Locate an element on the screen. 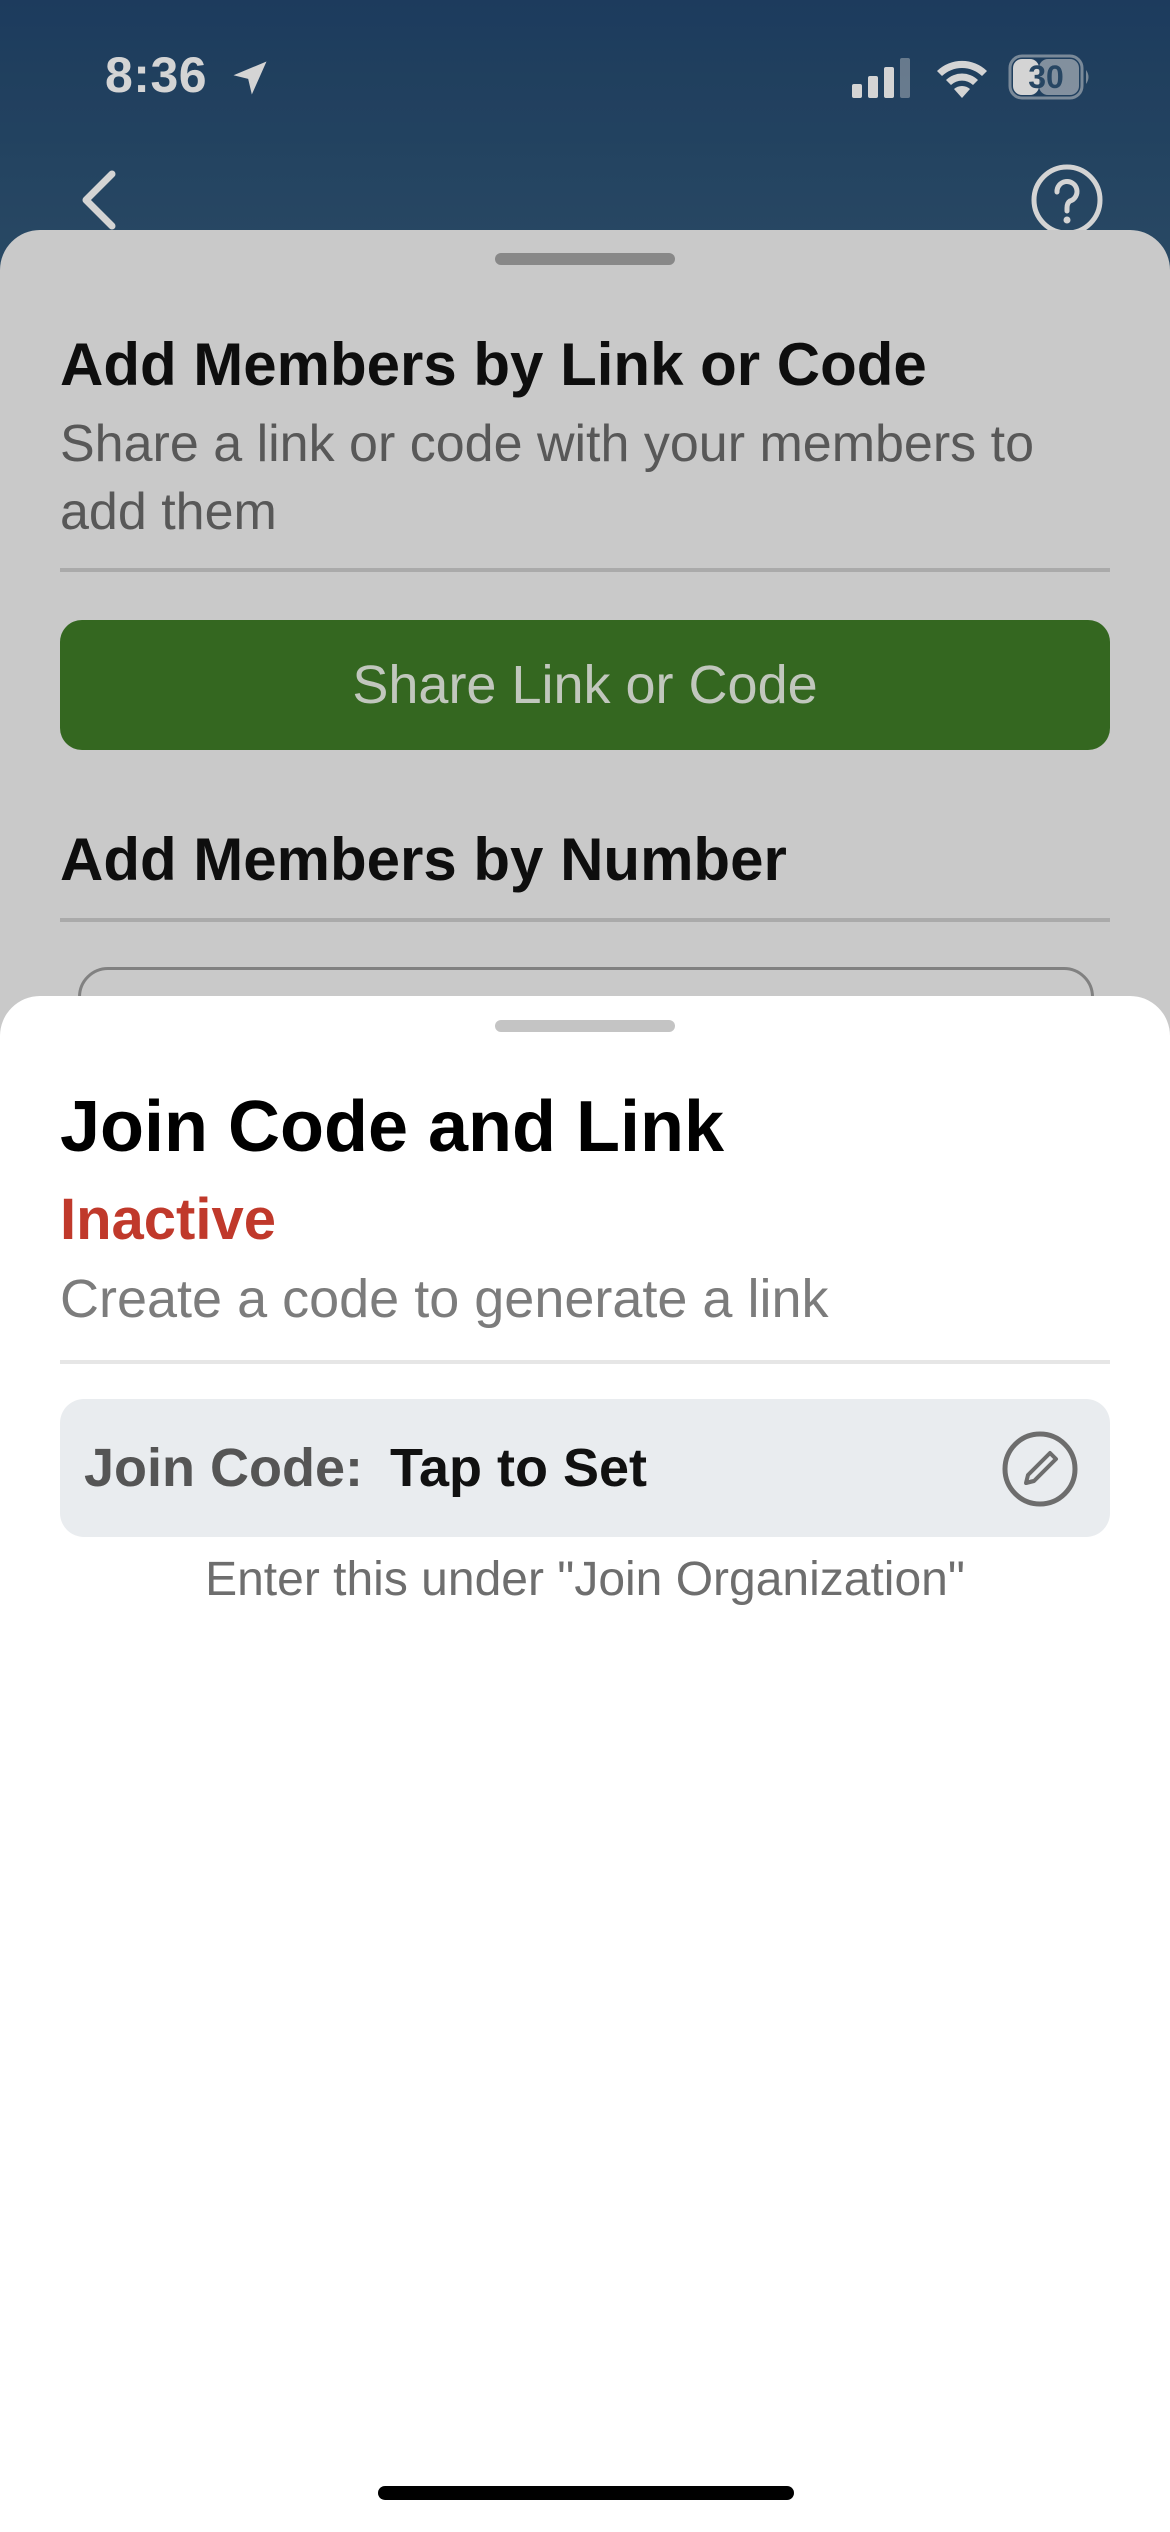 Image resolution: width=1170 pixels, height=2532 pixels. join-code-field: Join Code: Tap to Set is located at coordinates (585, 1468).